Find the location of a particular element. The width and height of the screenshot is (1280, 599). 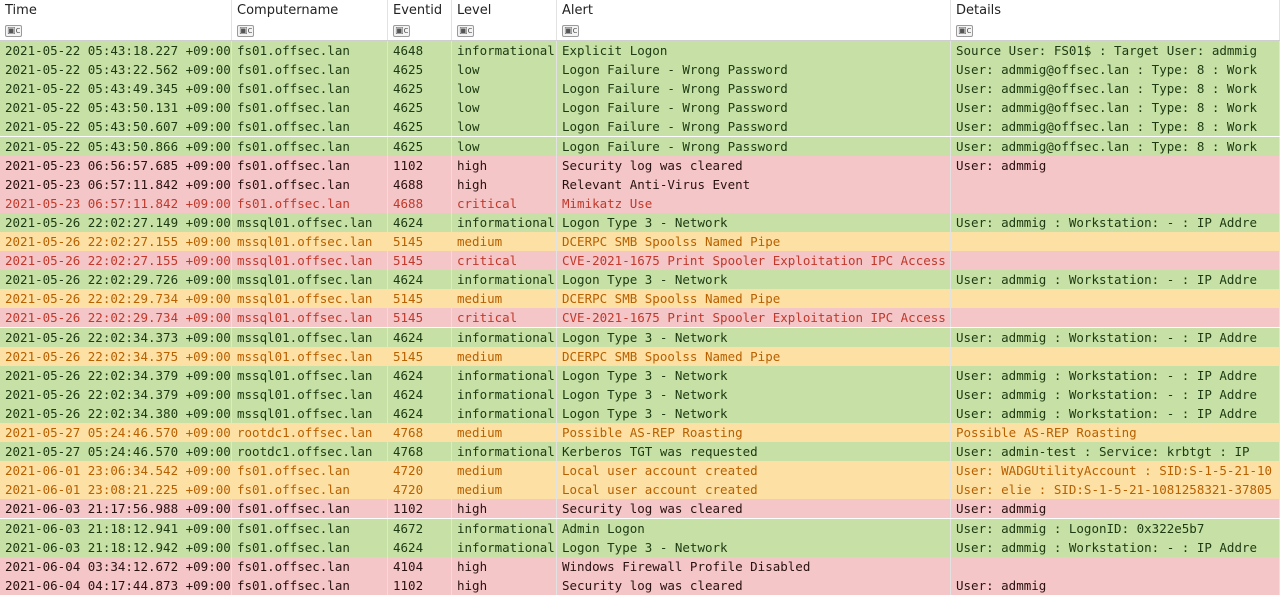

cell-eventid: 1102 is located at coordinates (420, 165).